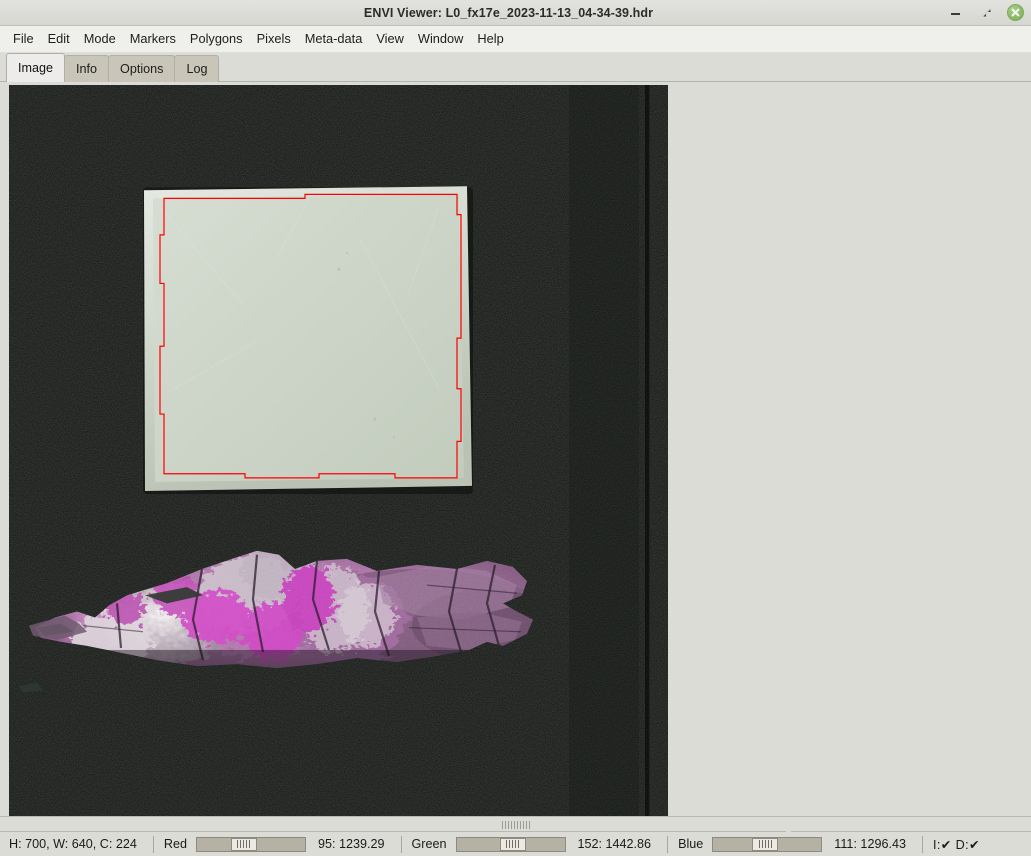  I want to click on tab-log: Log, so click(197, 68).